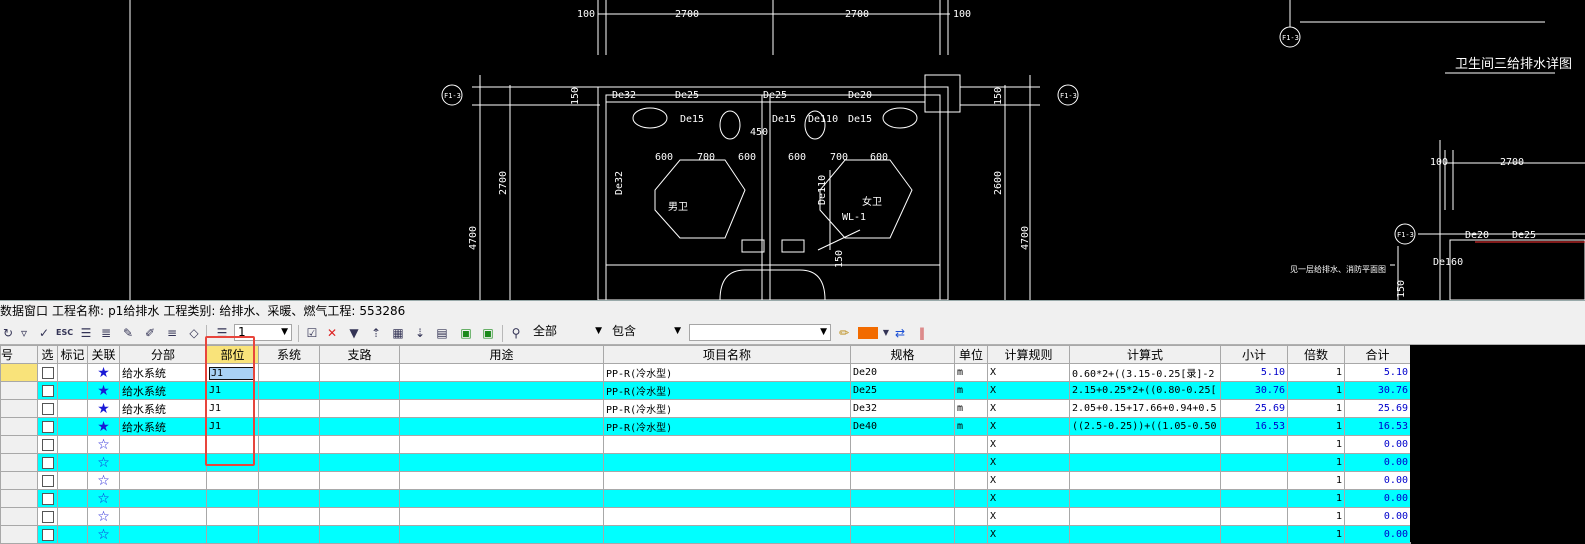 This screenshot has height=544, width=1585. What do you see at coordinates (501, 354) in the screenshot?
I see `col-header-usage: 用途` at bounding box center [501, 354].